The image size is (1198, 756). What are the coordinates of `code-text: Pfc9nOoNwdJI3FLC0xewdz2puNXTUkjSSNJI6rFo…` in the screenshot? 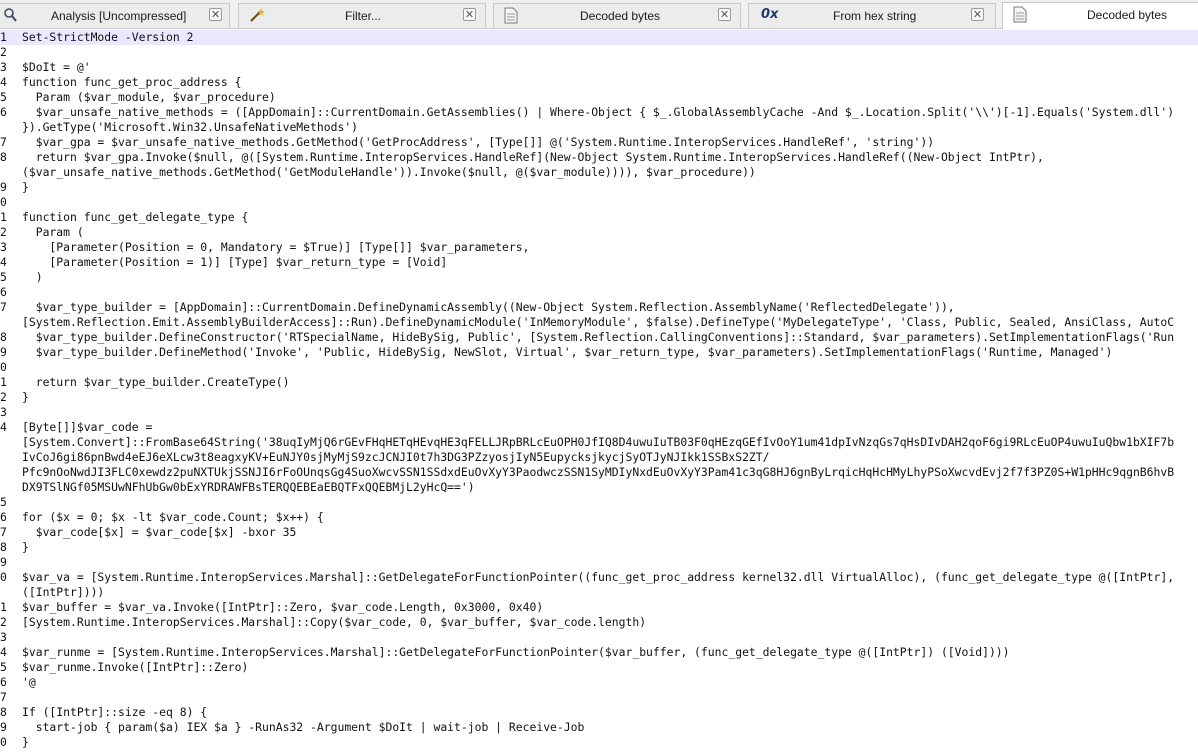 It's located at (598, 472).